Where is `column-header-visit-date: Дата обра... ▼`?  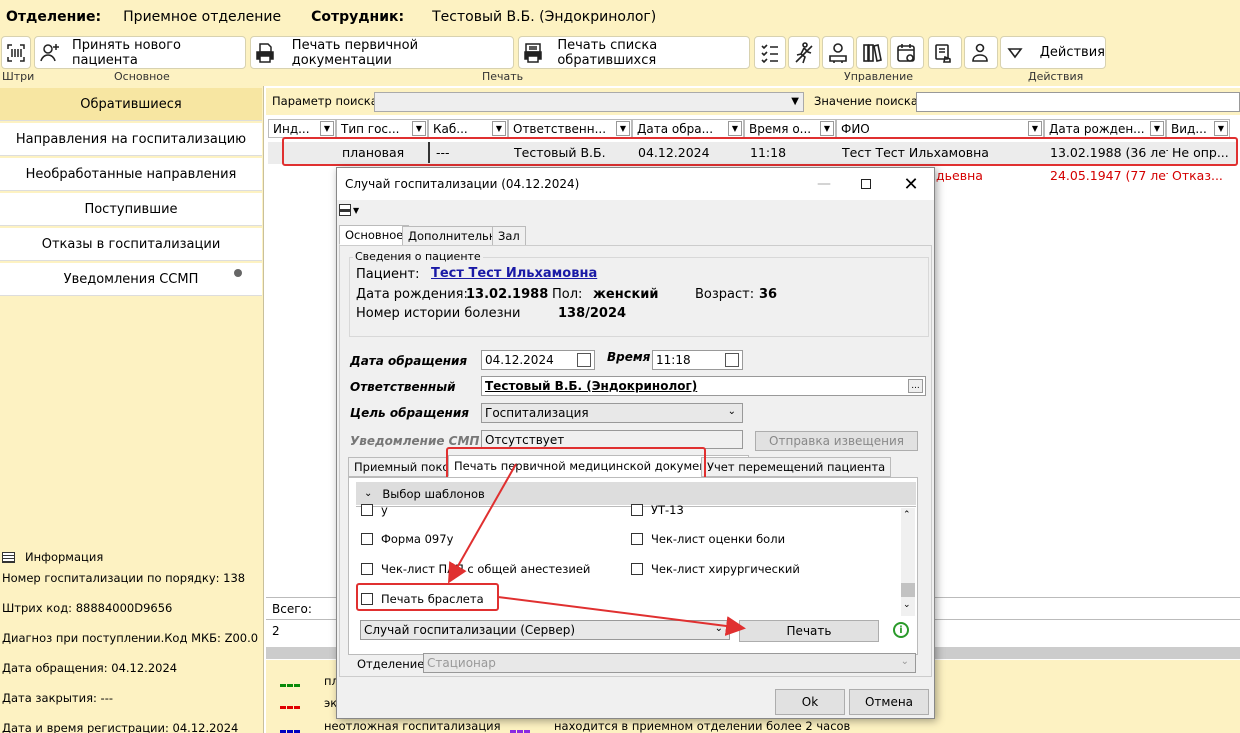 column-header-visit-date: Дата обра... ▼ is located at coordinates (688, 128).